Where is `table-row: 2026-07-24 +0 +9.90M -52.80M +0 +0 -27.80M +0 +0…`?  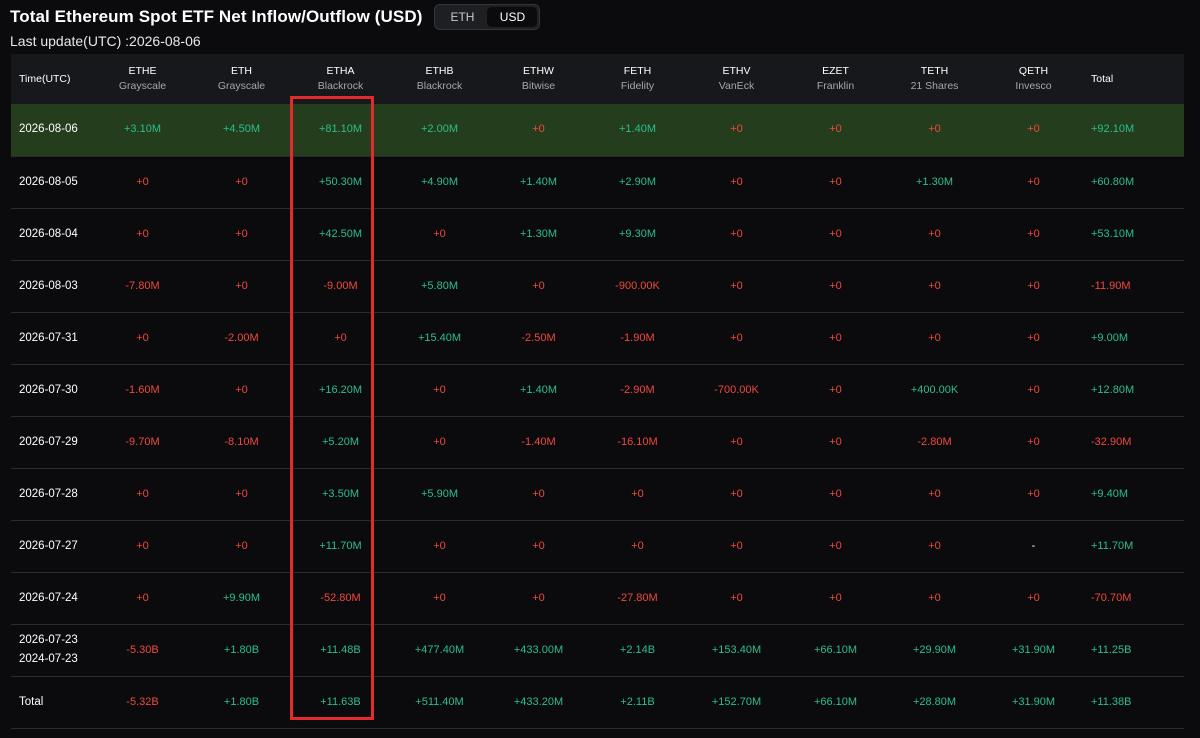 table-row: 2026-07-24 +0 +9.90M -52.80M +0 +0 -27.80M +0 +0… is located at coordinates (597, 598).